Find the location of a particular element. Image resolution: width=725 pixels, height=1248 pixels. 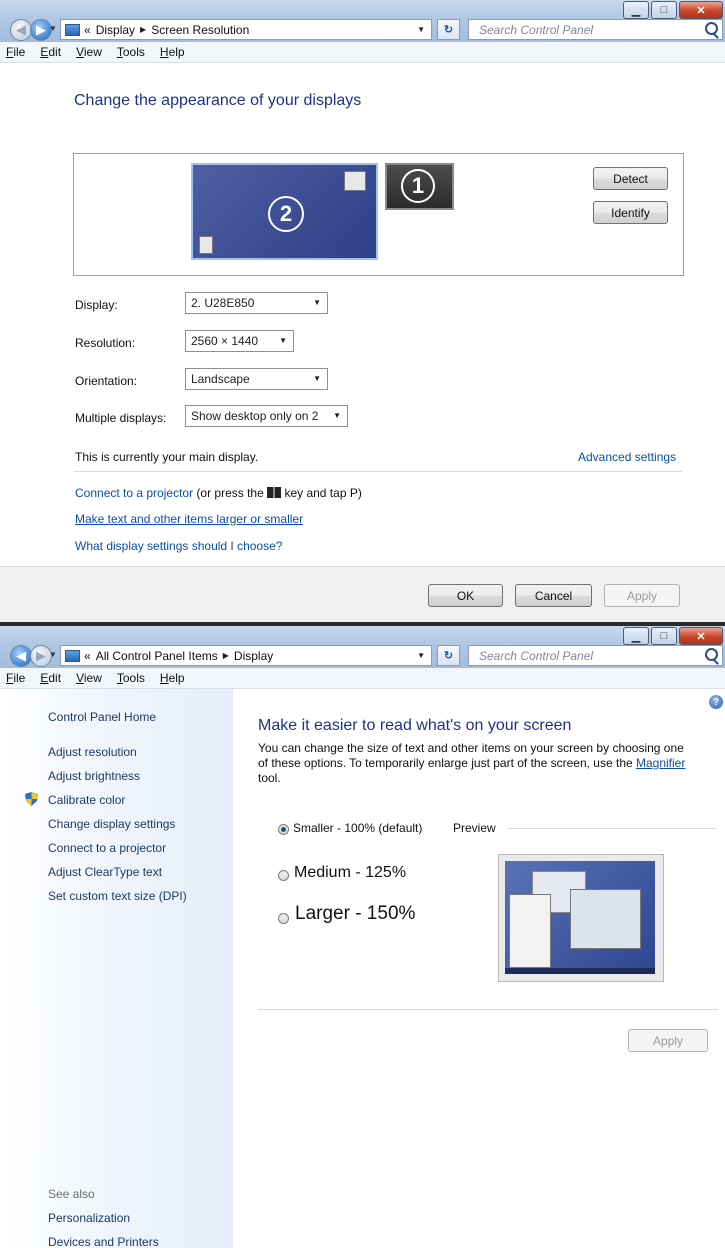

shield-icon is located at coordinates (31, 799).